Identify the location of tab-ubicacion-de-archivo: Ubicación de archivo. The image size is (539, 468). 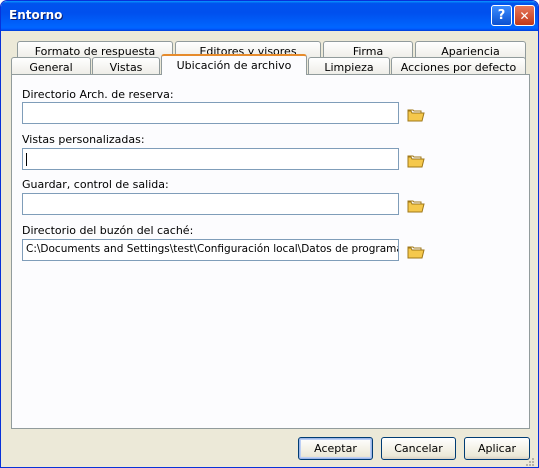
(234, 64).